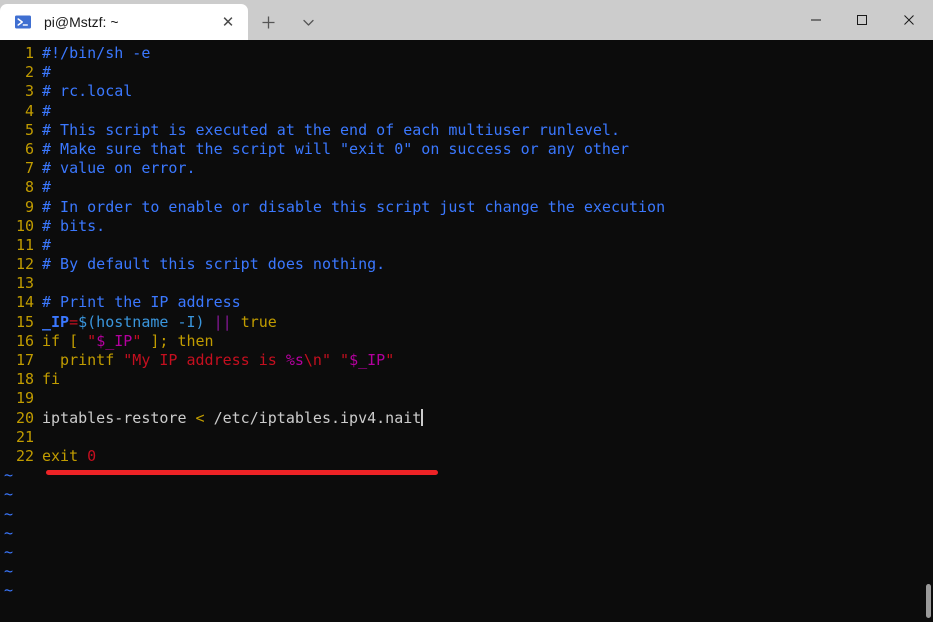 This screenshot has width=933, height=622. What do you see at coordinates (466, 456) in the screenshot?
I see `editor-line: 22 exit 0` at bounding box center [466, 456].